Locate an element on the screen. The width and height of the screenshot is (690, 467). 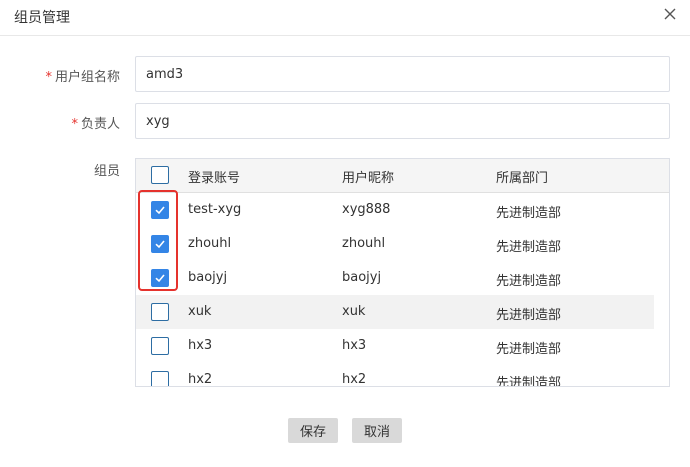
owner-label: * 负责人 is located at coordinates (95, 124).